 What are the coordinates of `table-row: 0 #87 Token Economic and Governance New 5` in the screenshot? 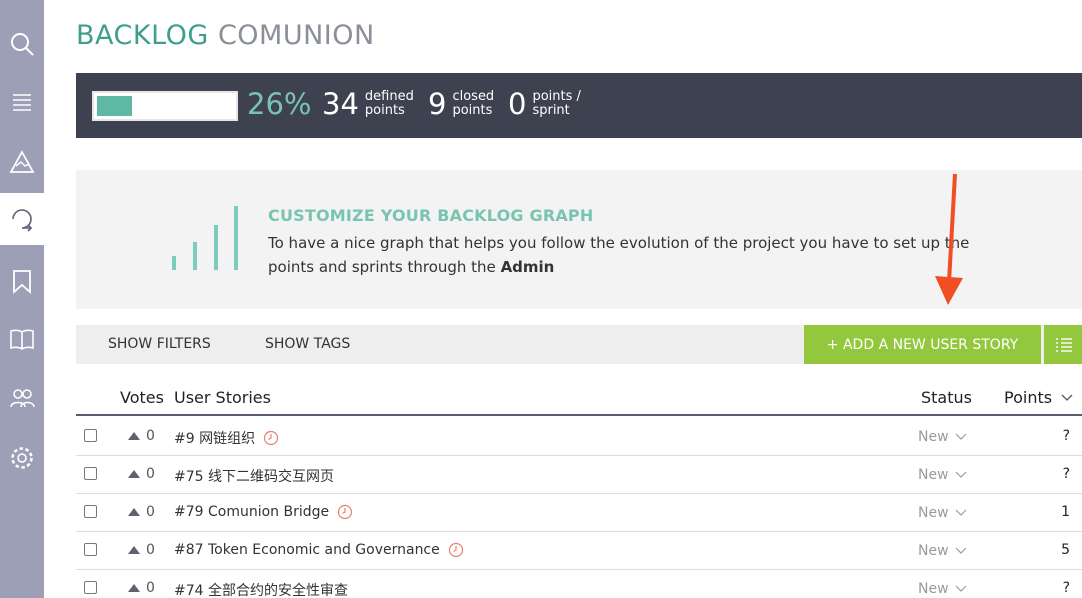 It's located at (579, 551).